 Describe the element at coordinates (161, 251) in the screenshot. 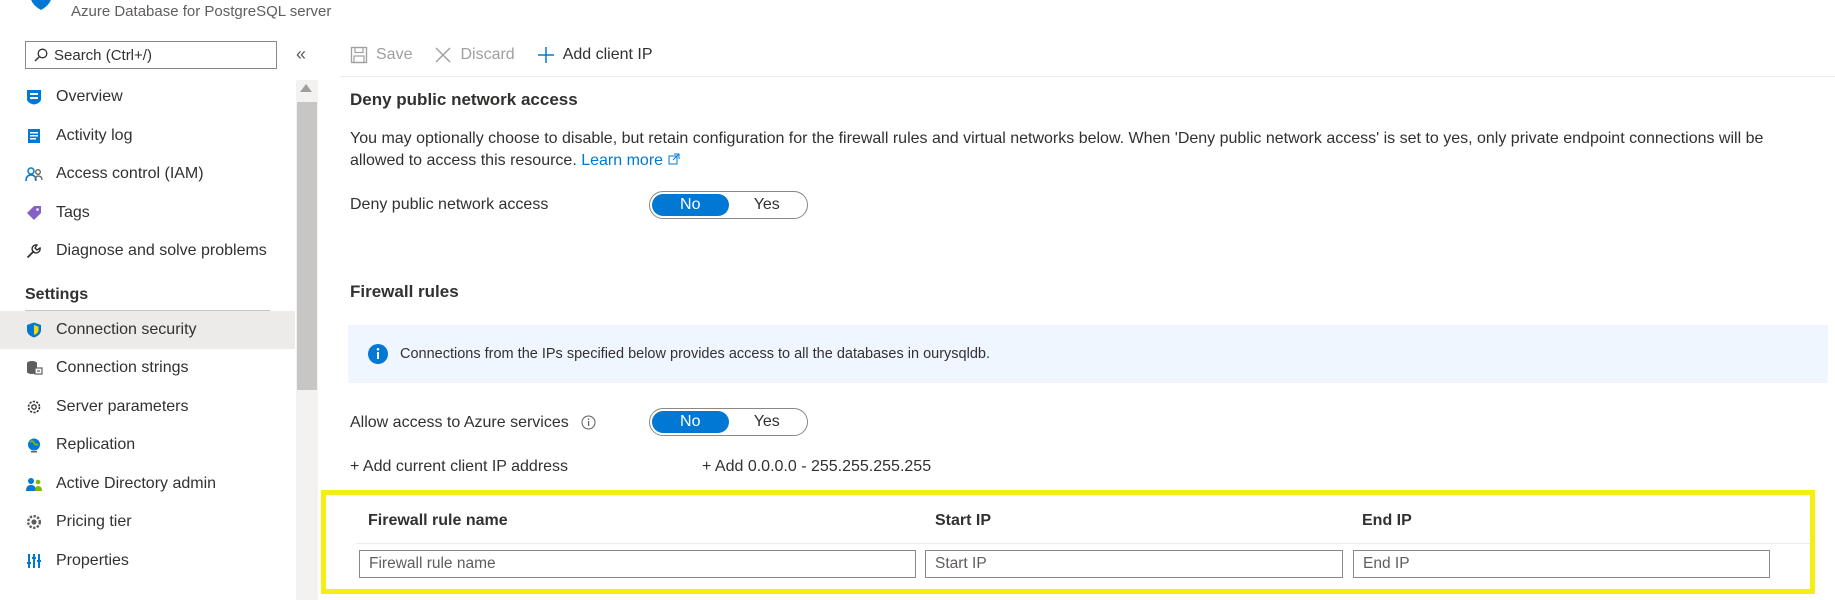

I see `sidebar-item-label: Diagnose and solve problems` at that location.